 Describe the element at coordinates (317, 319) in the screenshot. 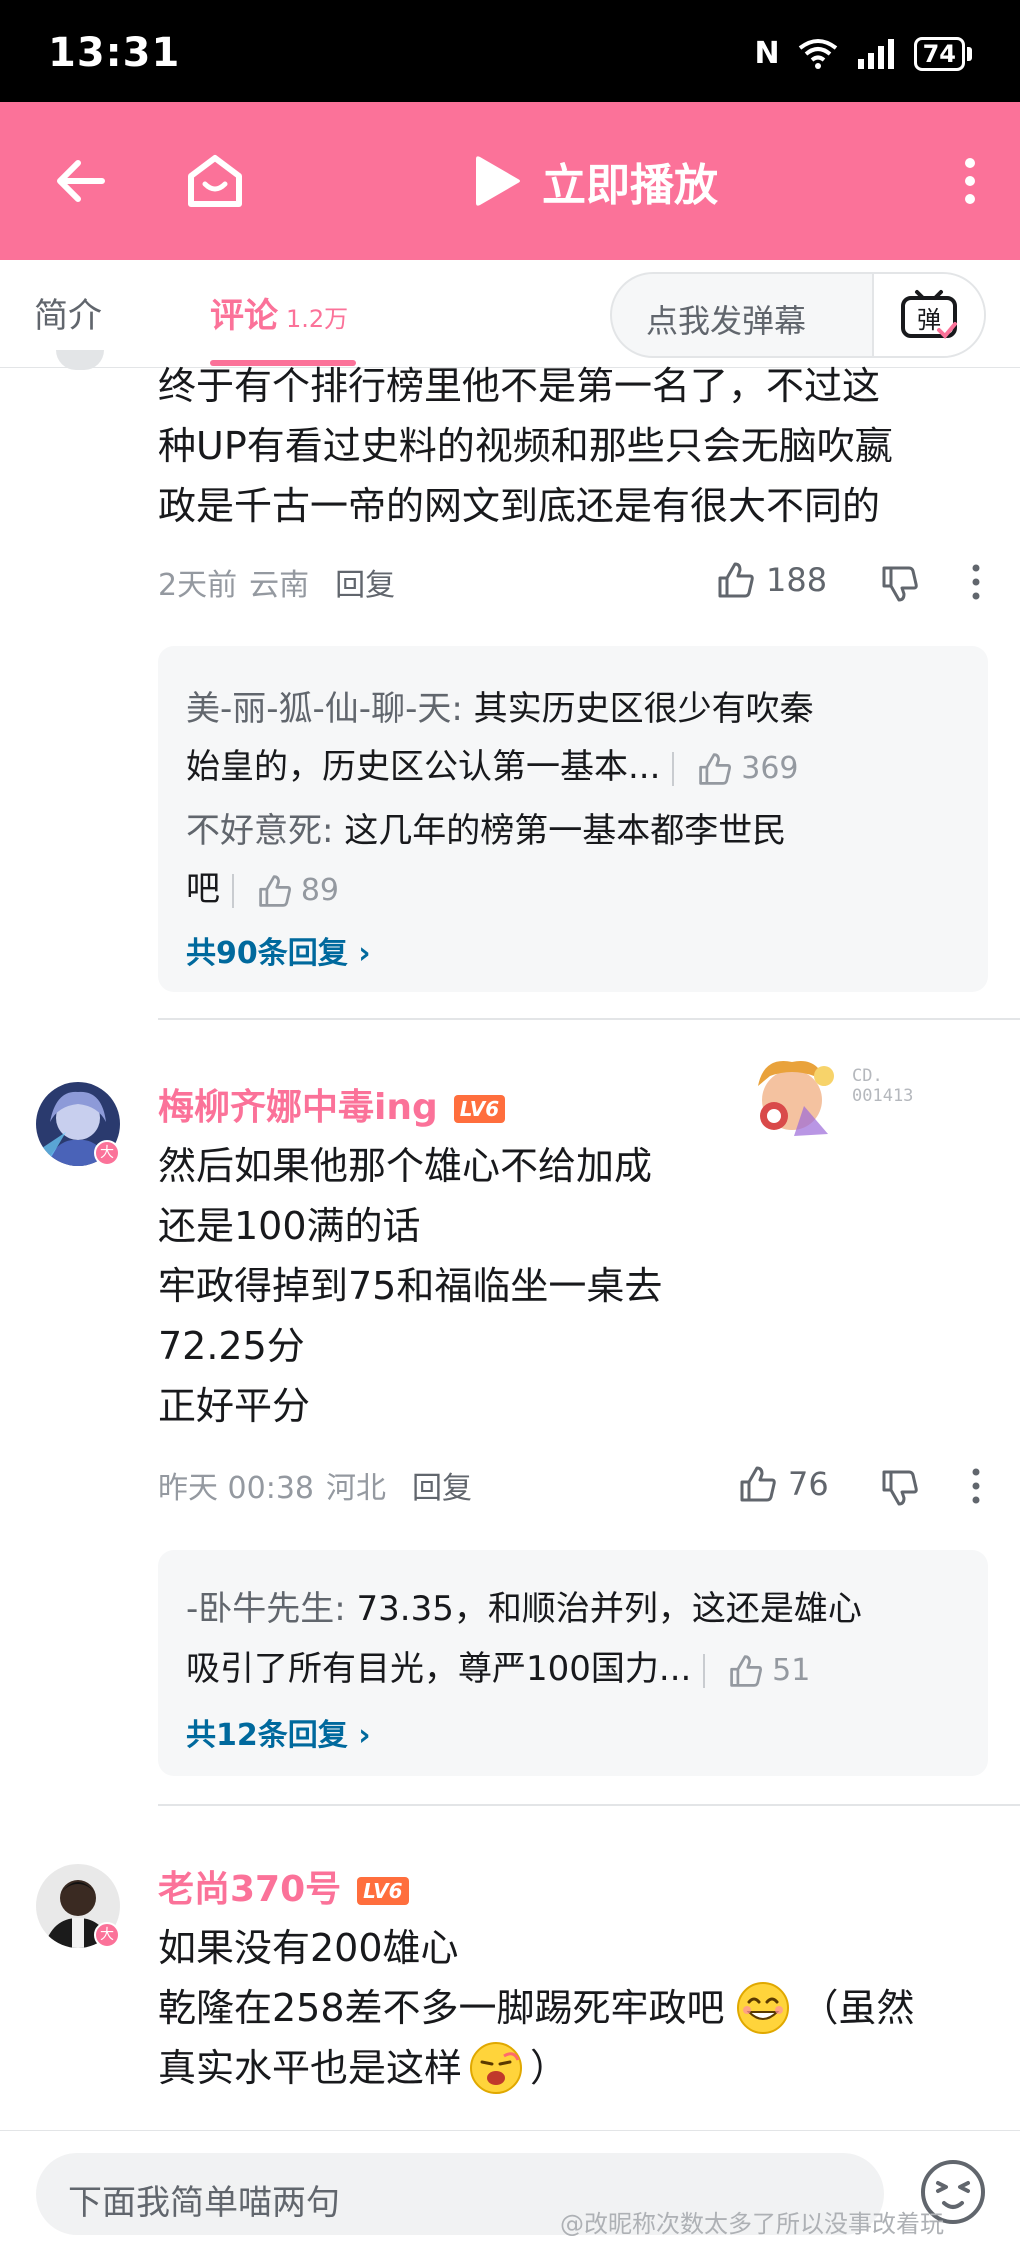

I see `comments-count: 1.2万` at that location.